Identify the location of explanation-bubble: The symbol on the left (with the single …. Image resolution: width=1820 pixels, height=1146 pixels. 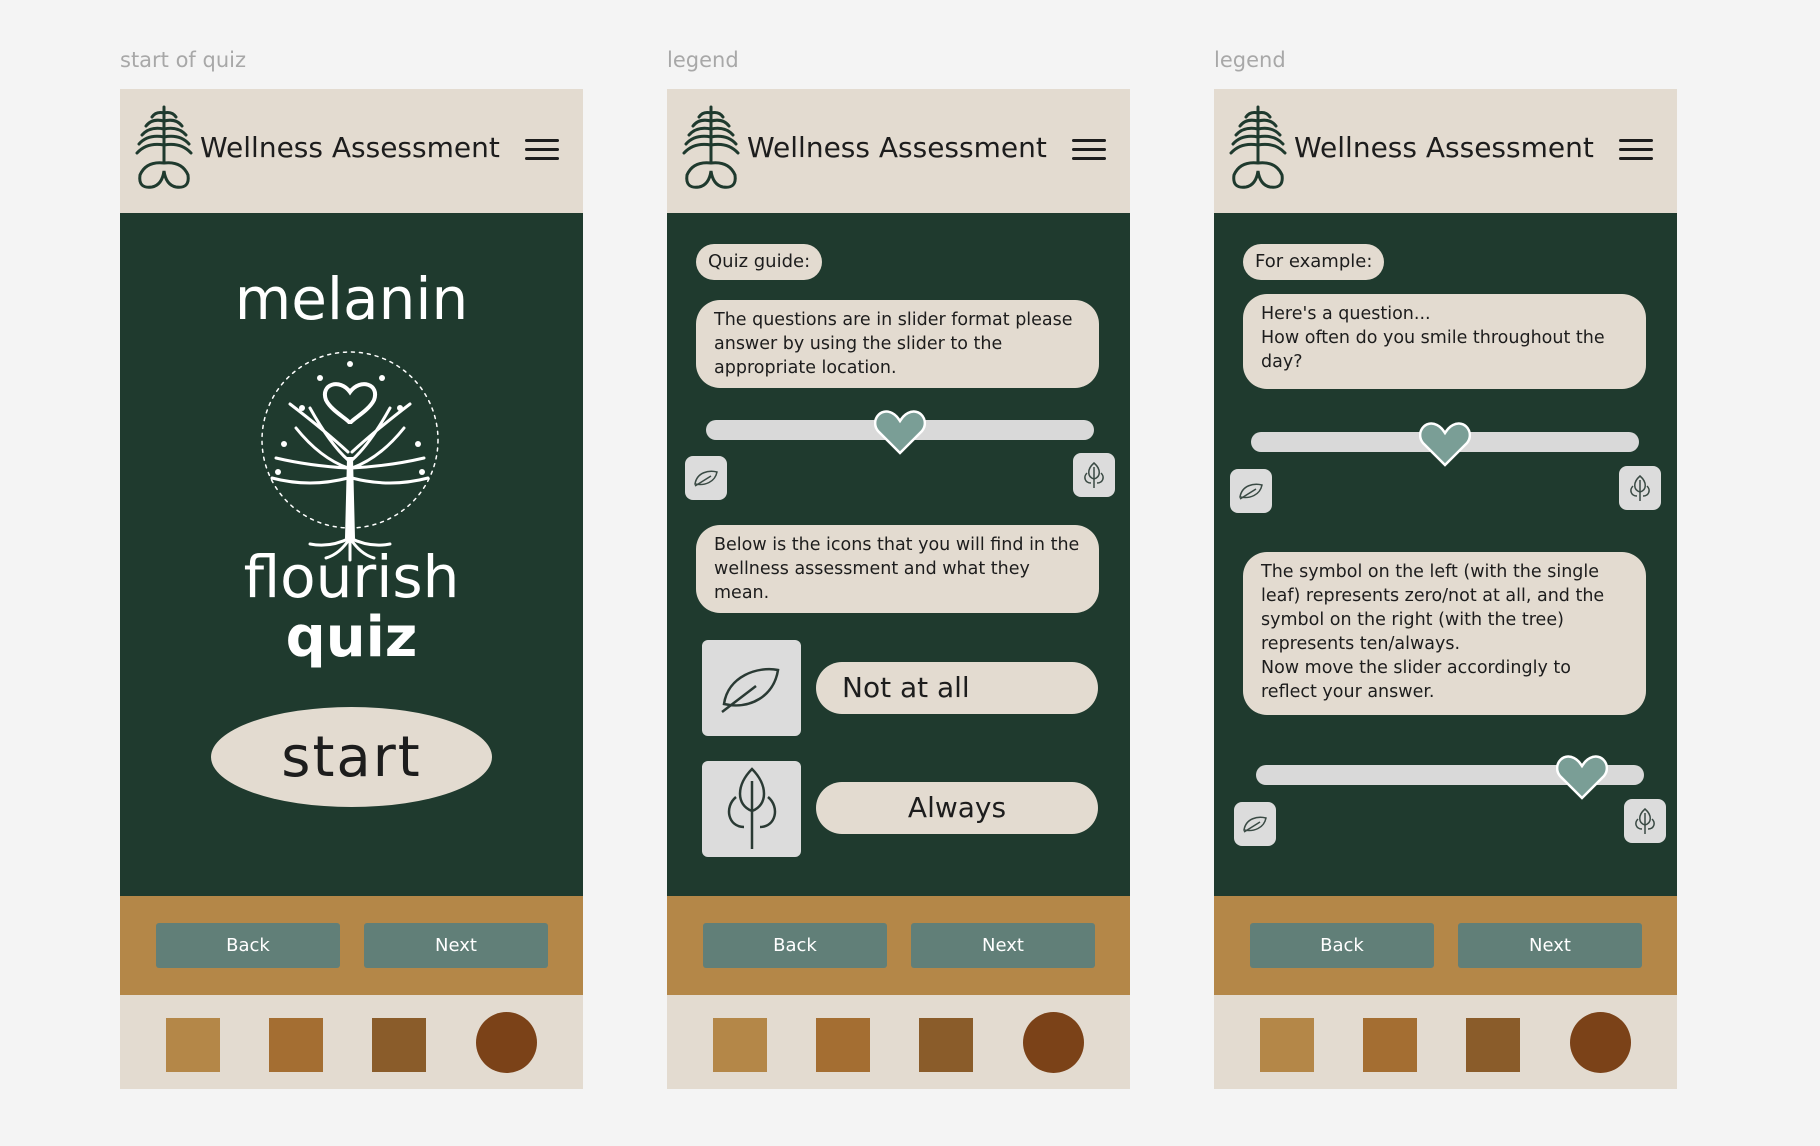
(1444, 633).